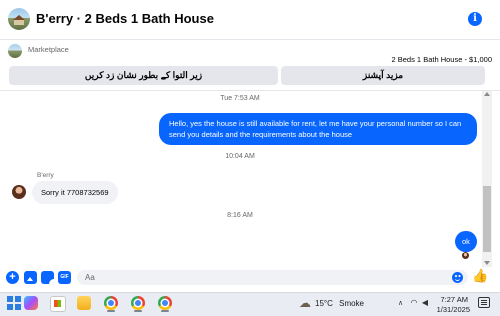 The width and height of the screenshot is (500, 316). I want to click on outgoing-message: ok, so click(466, 241).